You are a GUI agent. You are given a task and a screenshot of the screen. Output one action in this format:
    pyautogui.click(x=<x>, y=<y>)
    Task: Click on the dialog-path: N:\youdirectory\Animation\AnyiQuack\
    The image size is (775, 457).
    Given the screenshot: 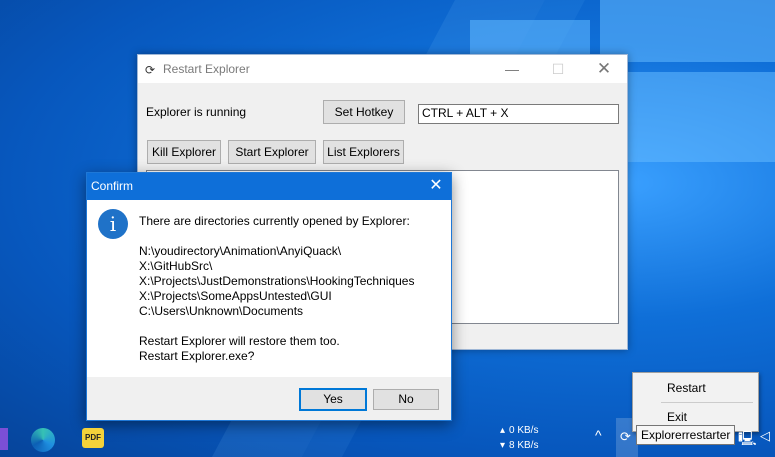 What is the action you would take?
    pyautogui.click(x=240, y=251)
    